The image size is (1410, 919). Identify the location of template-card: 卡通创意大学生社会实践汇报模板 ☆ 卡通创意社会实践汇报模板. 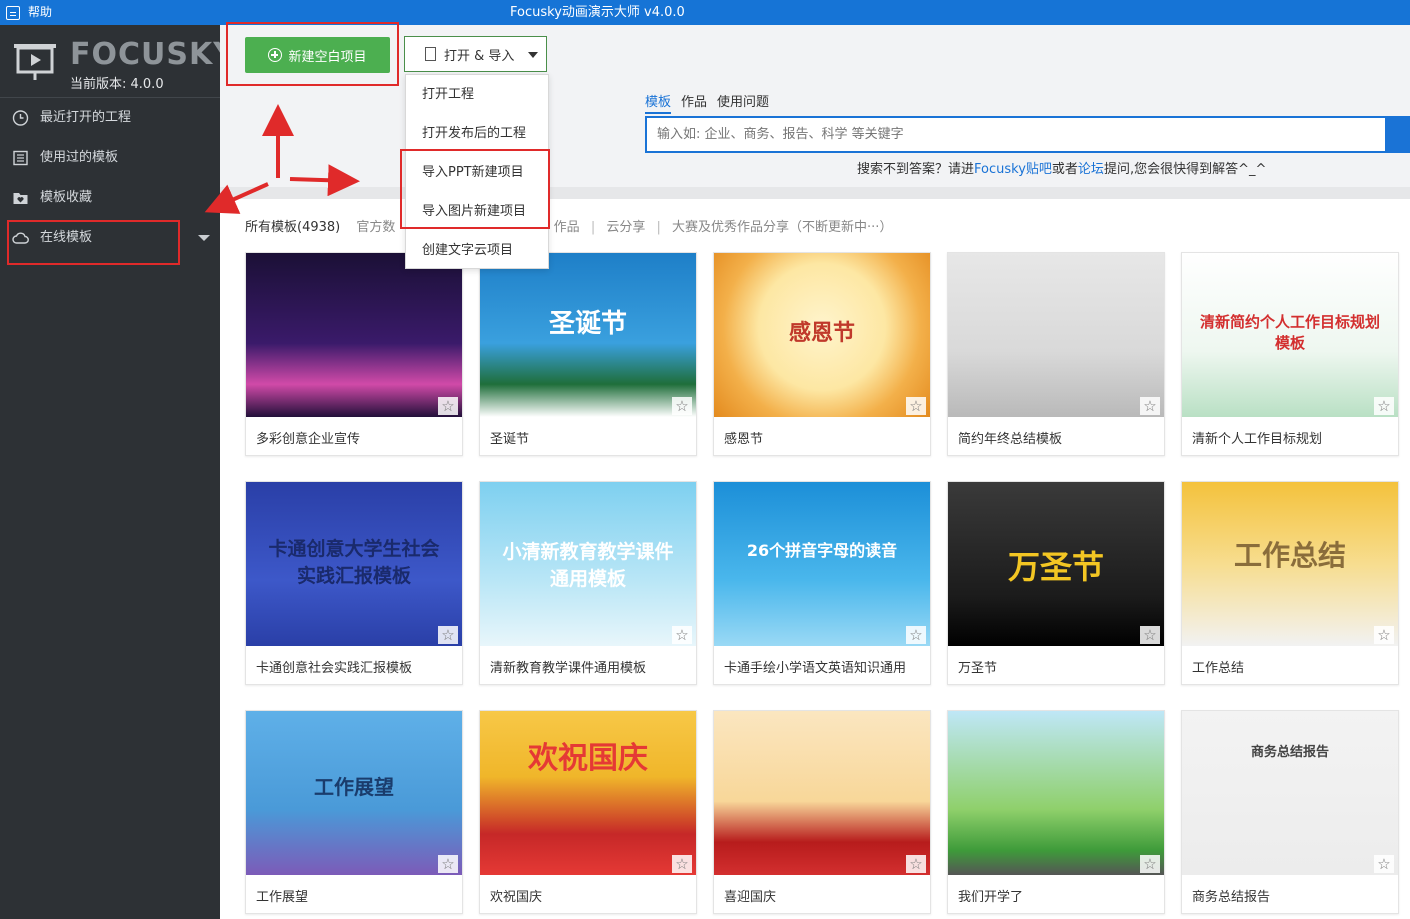
(354, 583).